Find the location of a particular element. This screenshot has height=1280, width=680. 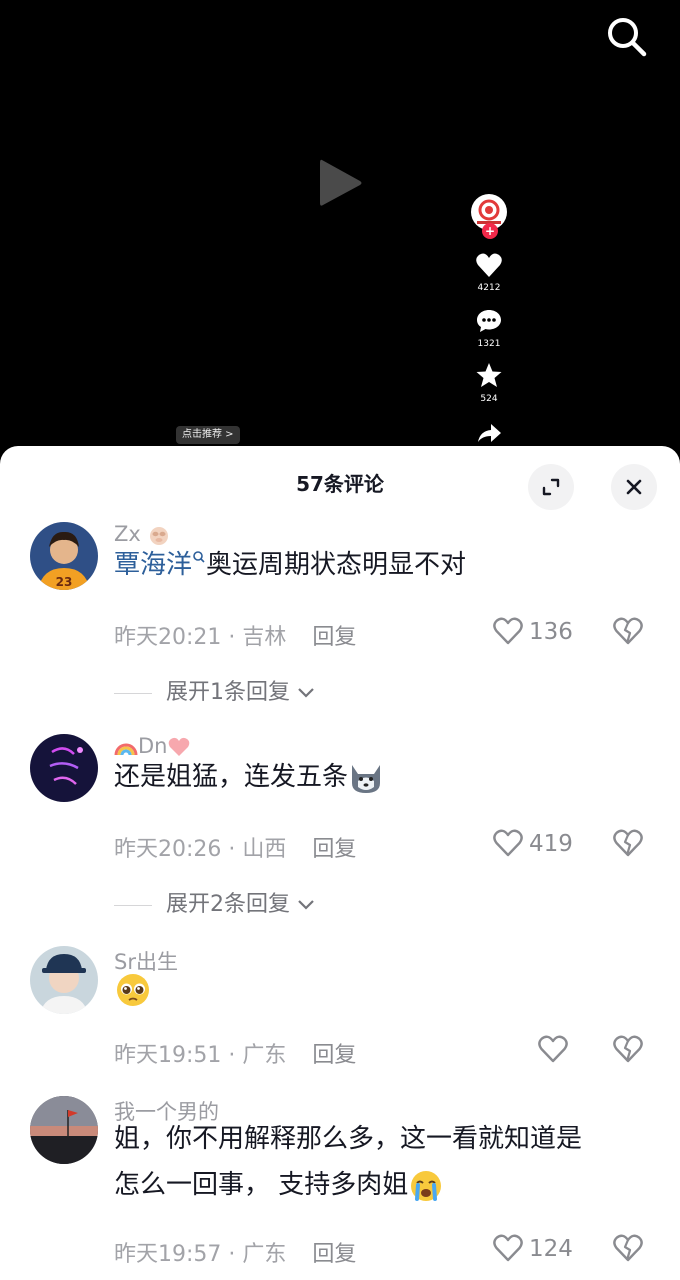

comment-count-title: 57条评论 is located at coordinates (340, 484).